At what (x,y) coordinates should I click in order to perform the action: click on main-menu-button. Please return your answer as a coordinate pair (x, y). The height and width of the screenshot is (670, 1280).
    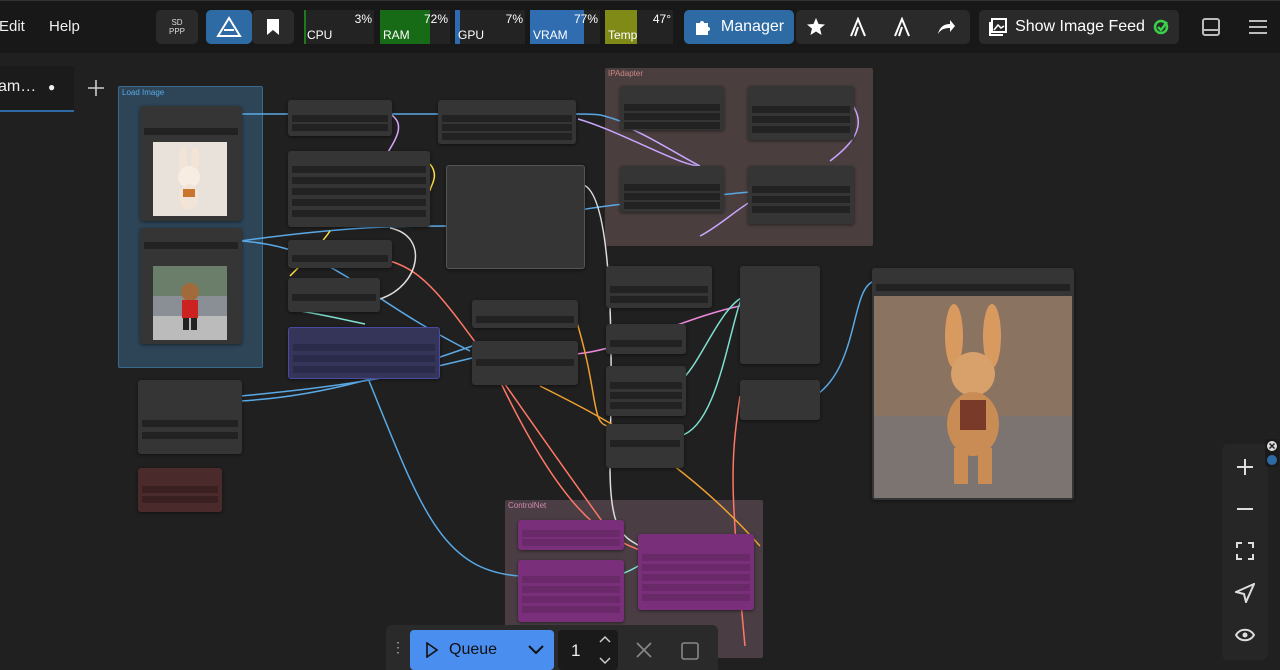
    Looking at the image, I should click on (1258, 29).